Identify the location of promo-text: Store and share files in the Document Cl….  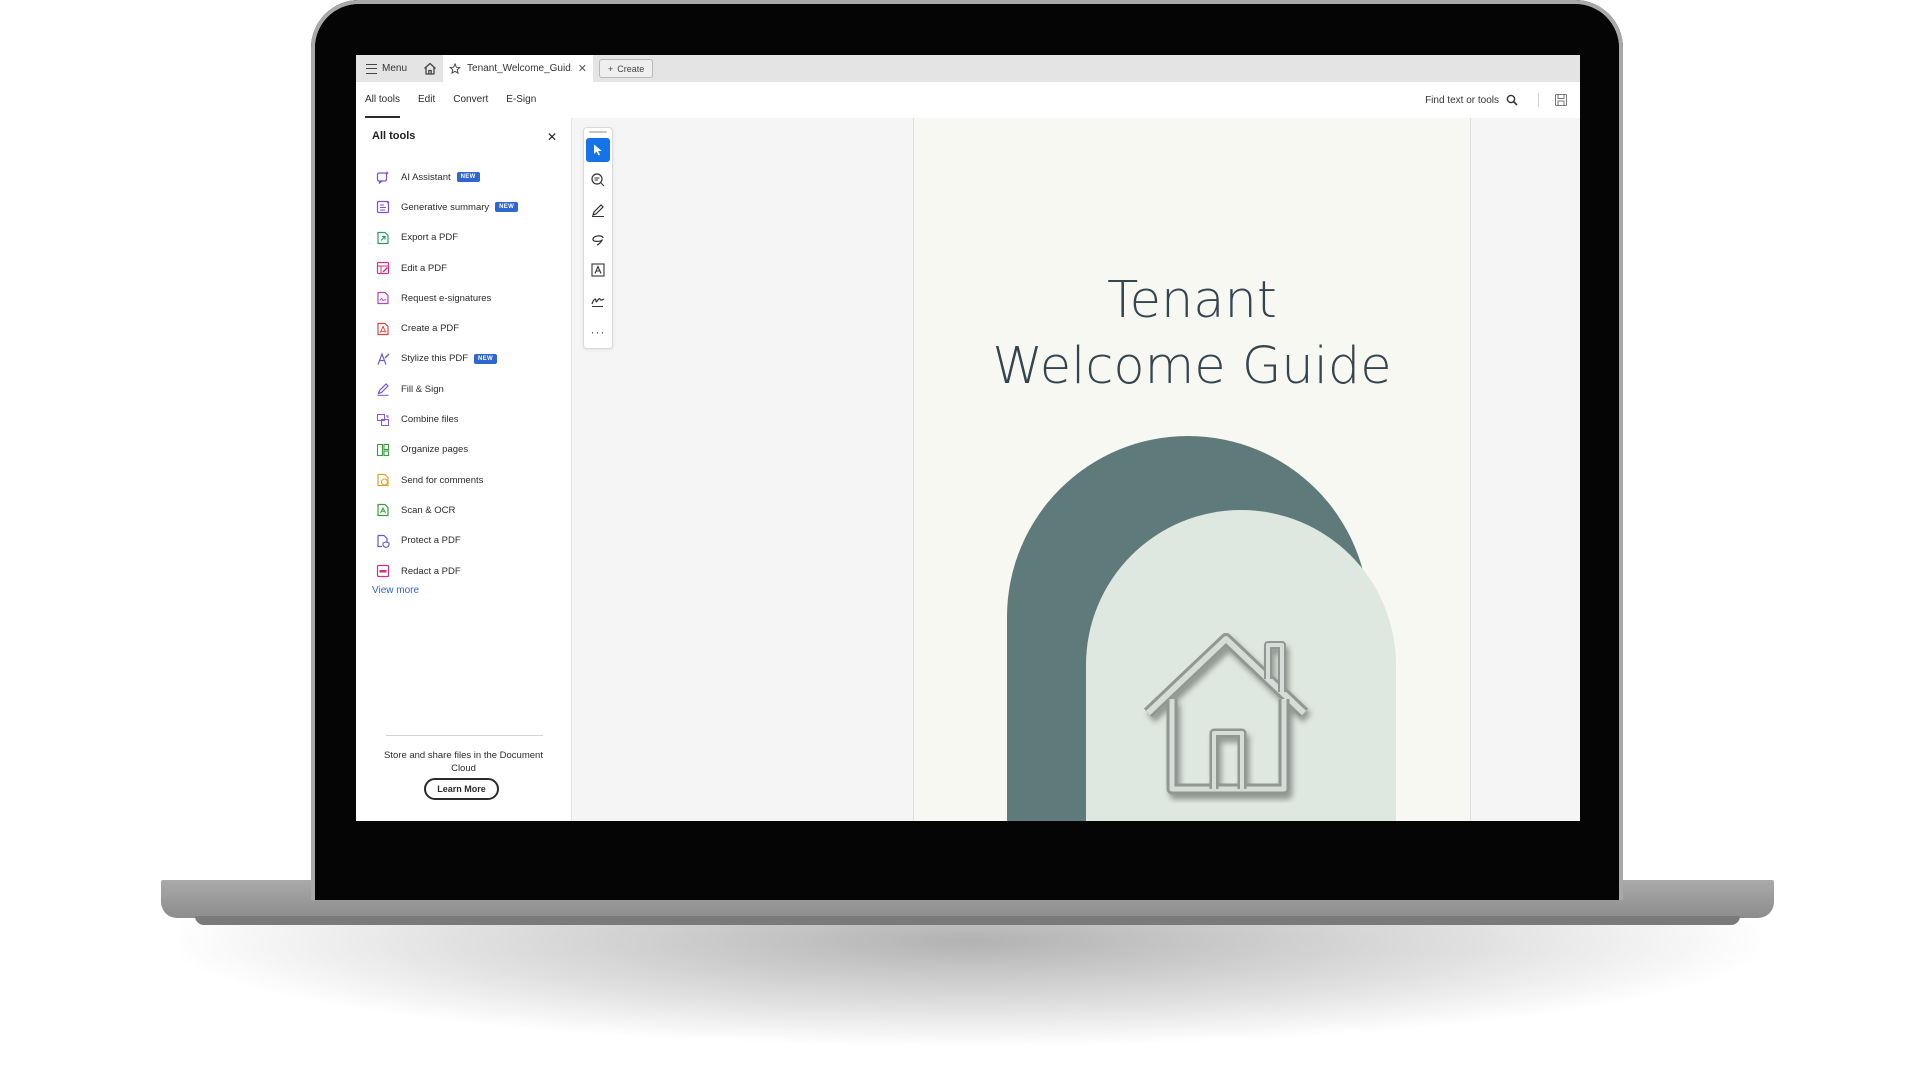
(463, 762).